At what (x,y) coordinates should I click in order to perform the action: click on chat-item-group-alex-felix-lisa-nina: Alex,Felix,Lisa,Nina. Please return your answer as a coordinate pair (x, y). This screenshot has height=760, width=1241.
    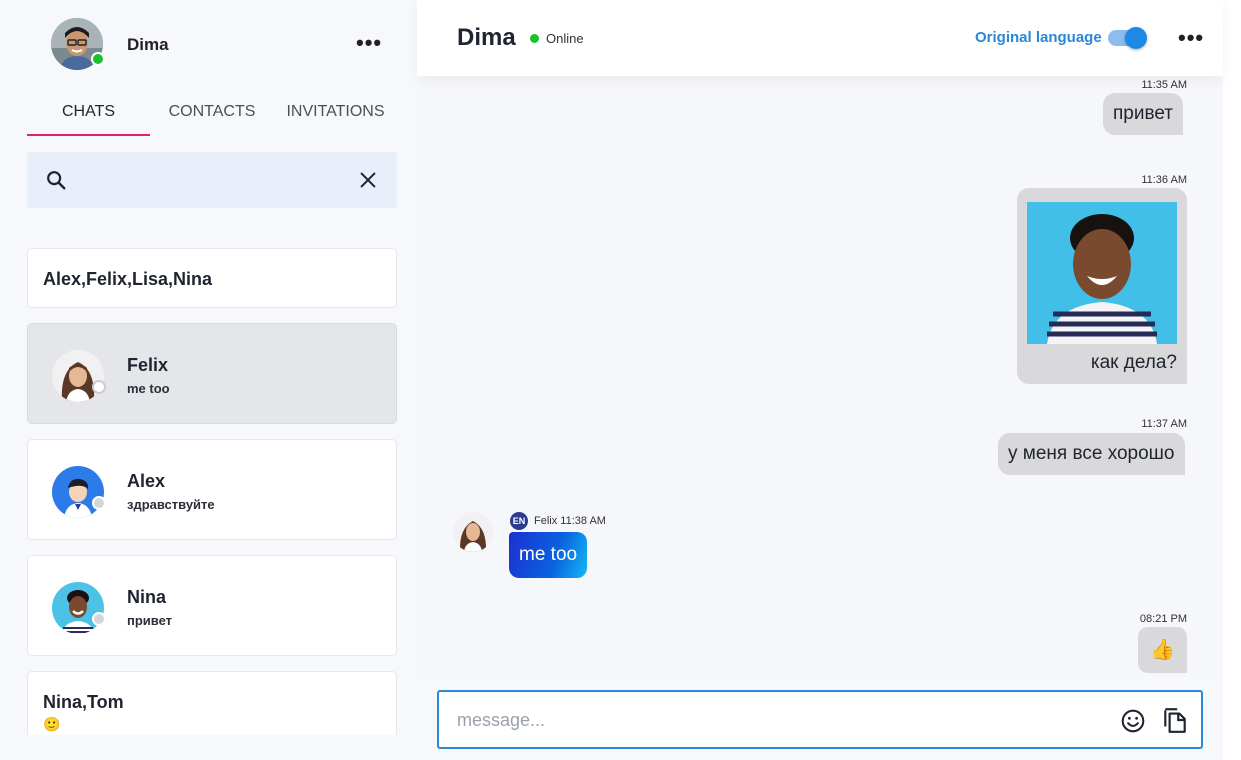
    Looking at the image, I should click on (212, 278).